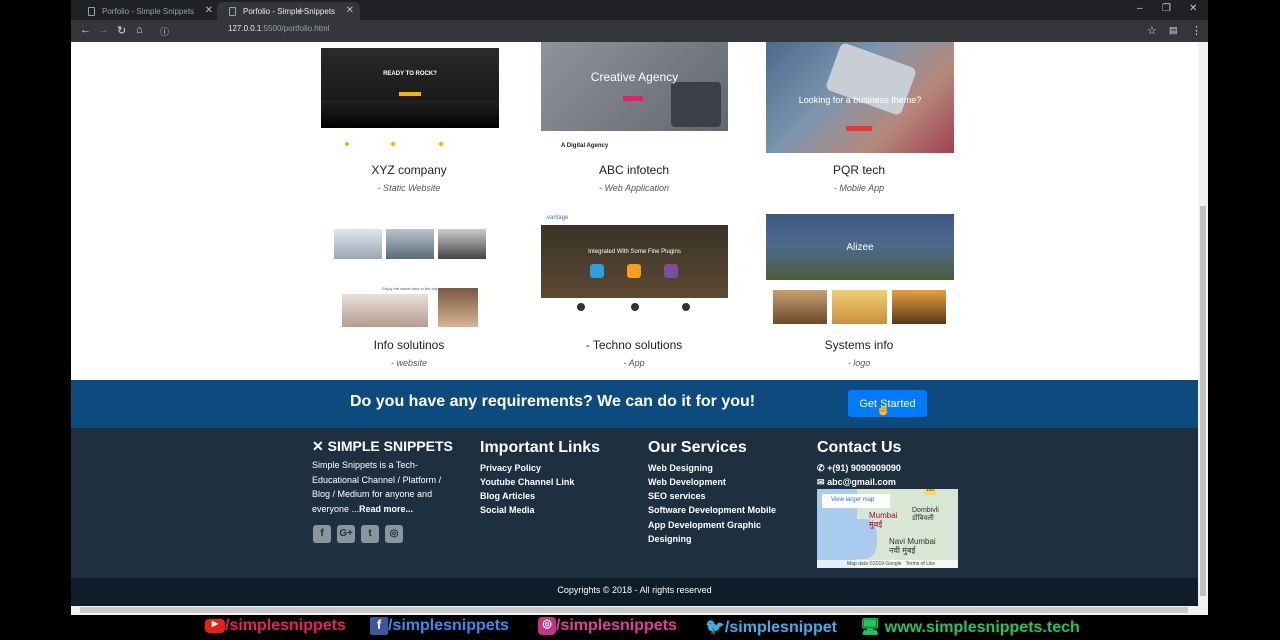 The height and width of the screenshot is (640, 1280). I want to click on menu-icon: ⋮, so click(1196, 30).